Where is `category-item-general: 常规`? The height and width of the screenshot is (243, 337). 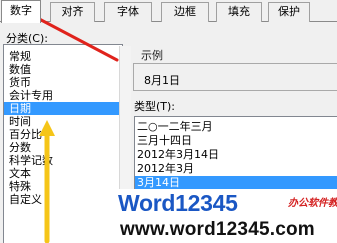
category-item-general: 常规 is located at coordinates (63, 56).